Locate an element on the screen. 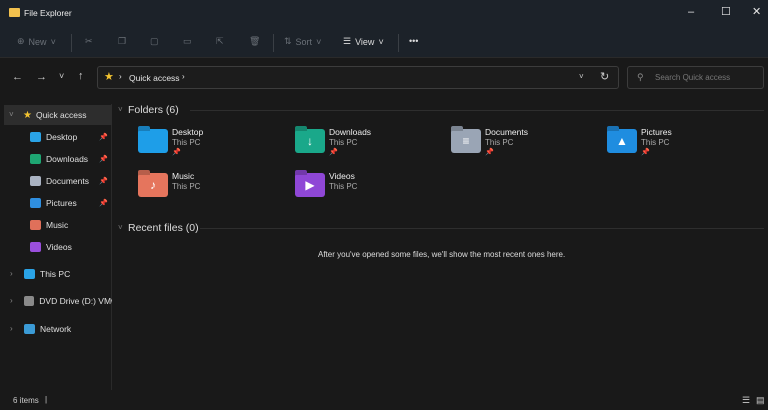 Image resolution: width=768 pixels, height=410 pixels. search-input: ⚲ Search Quick access is located at coordinates (695, 77).